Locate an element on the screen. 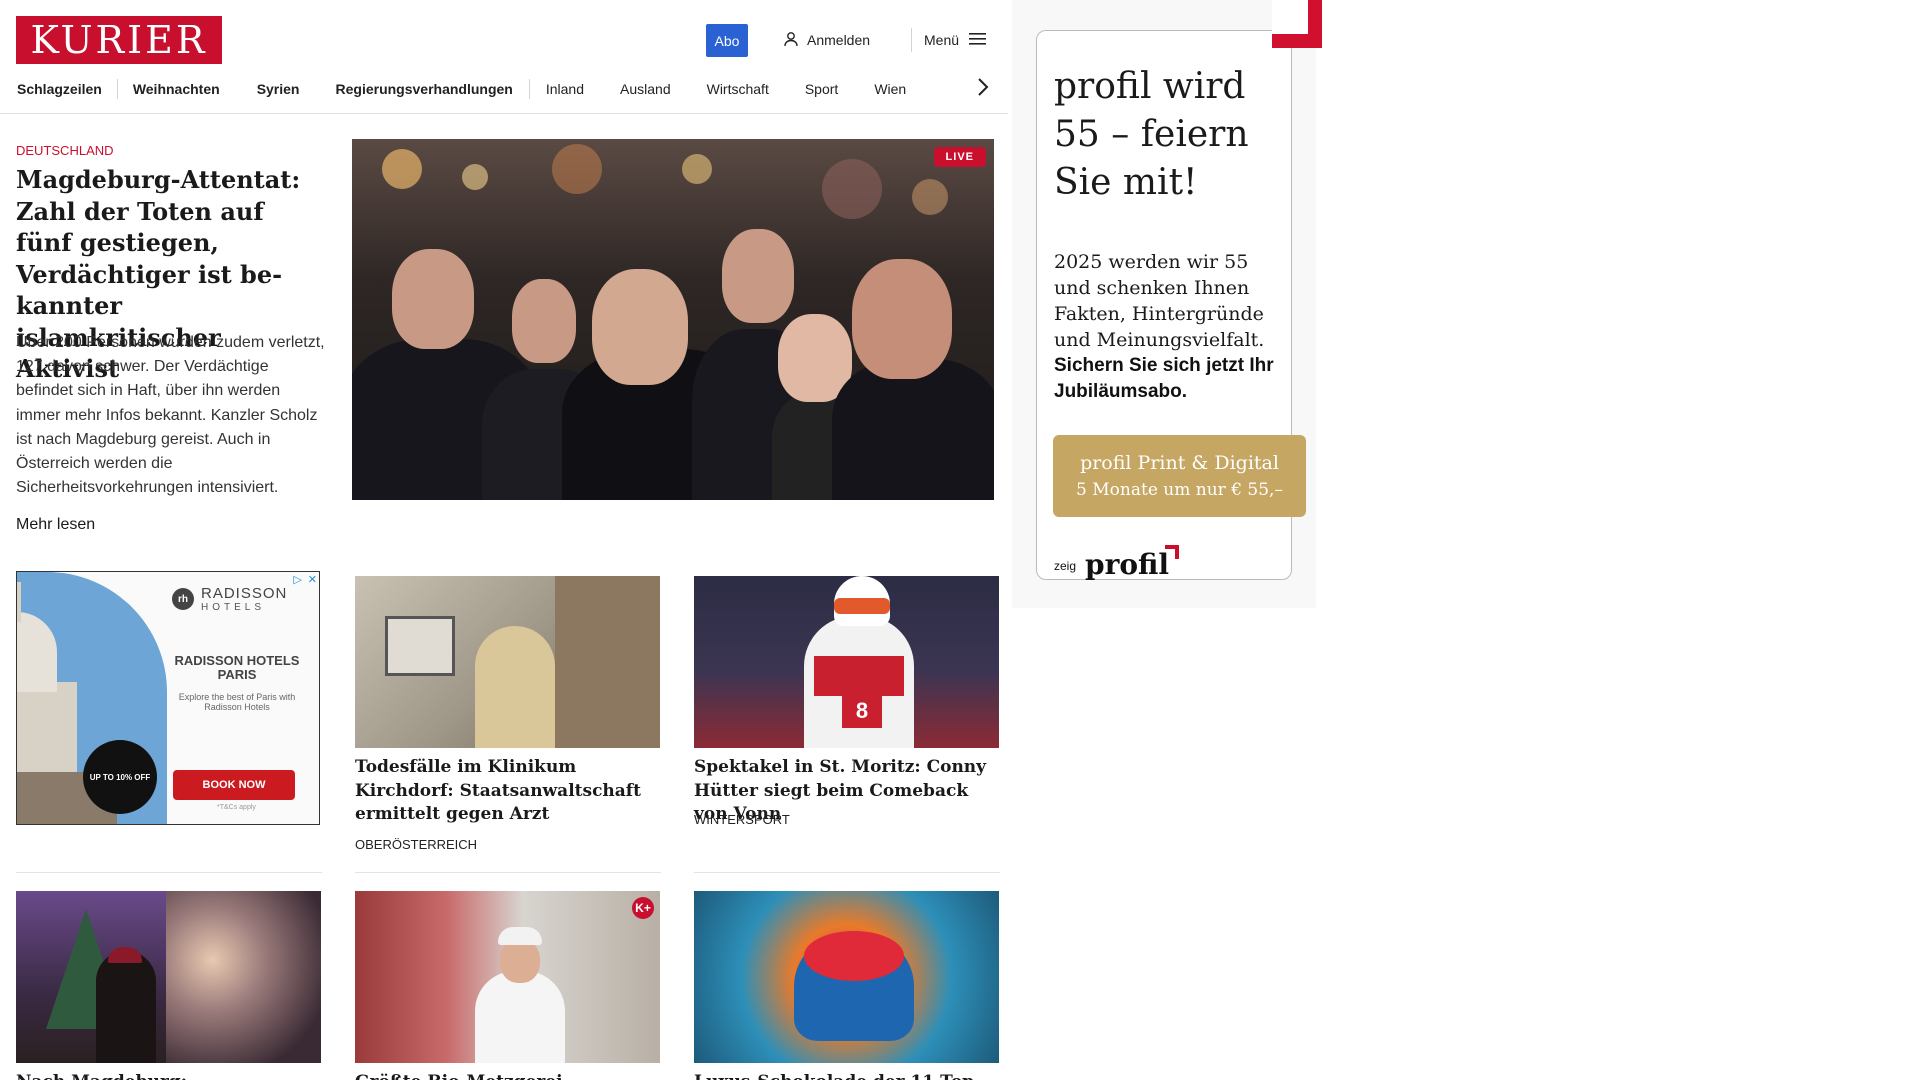 This screenshot has height=1080, width=1920. tile-image-klinikum is located at coordinates (507, 662).